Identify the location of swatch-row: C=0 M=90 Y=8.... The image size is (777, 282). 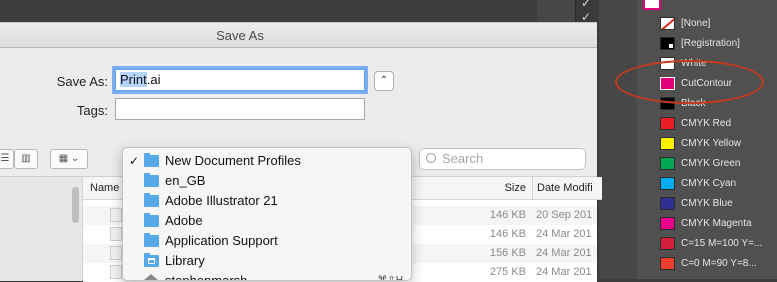
(707, 263).